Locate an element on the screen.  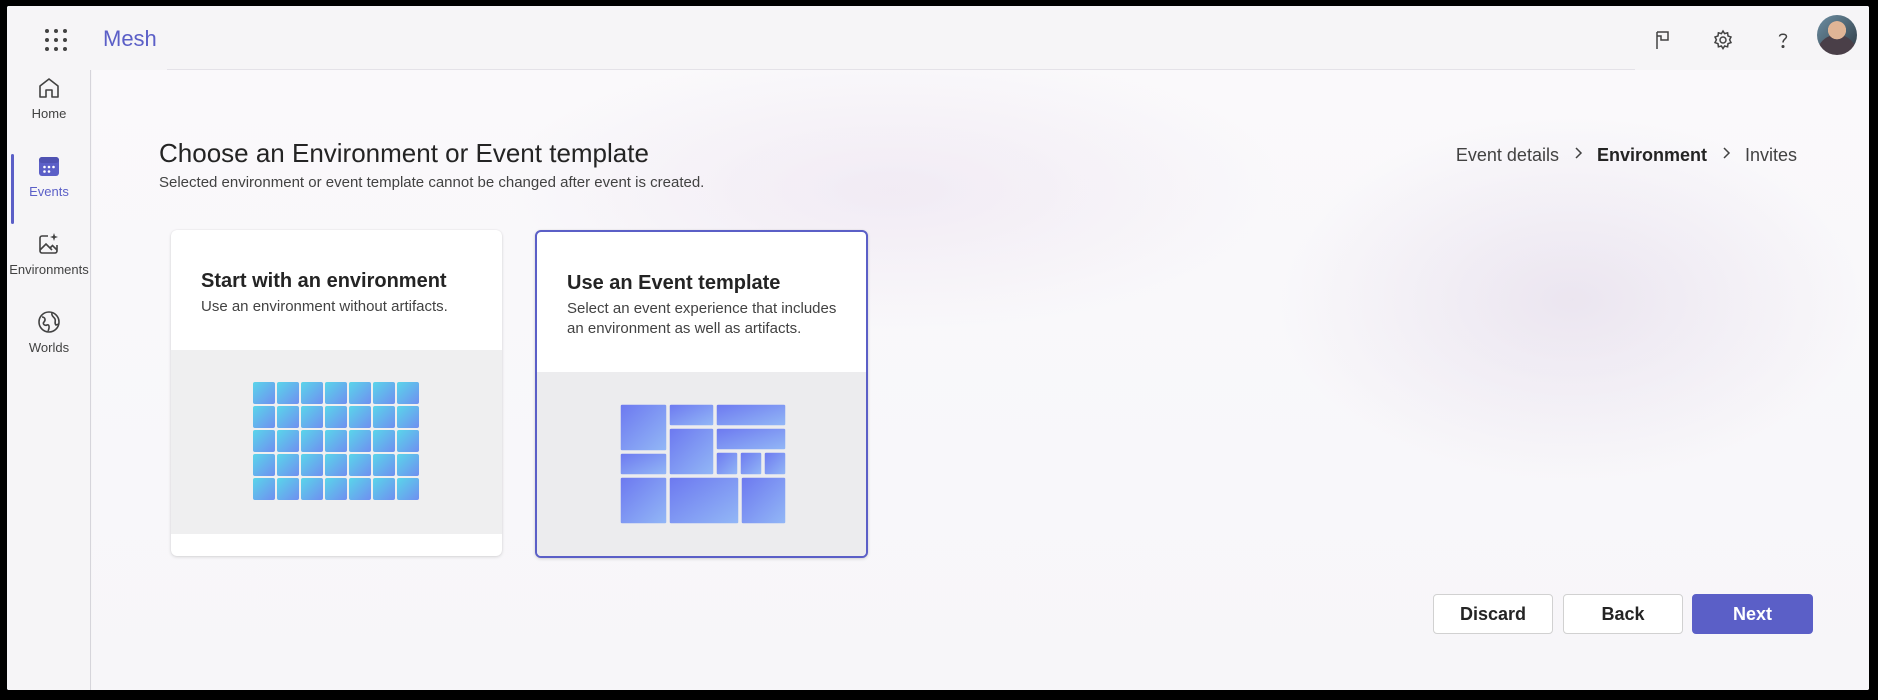
mosaic-icon is located at coordinates (703, 464).